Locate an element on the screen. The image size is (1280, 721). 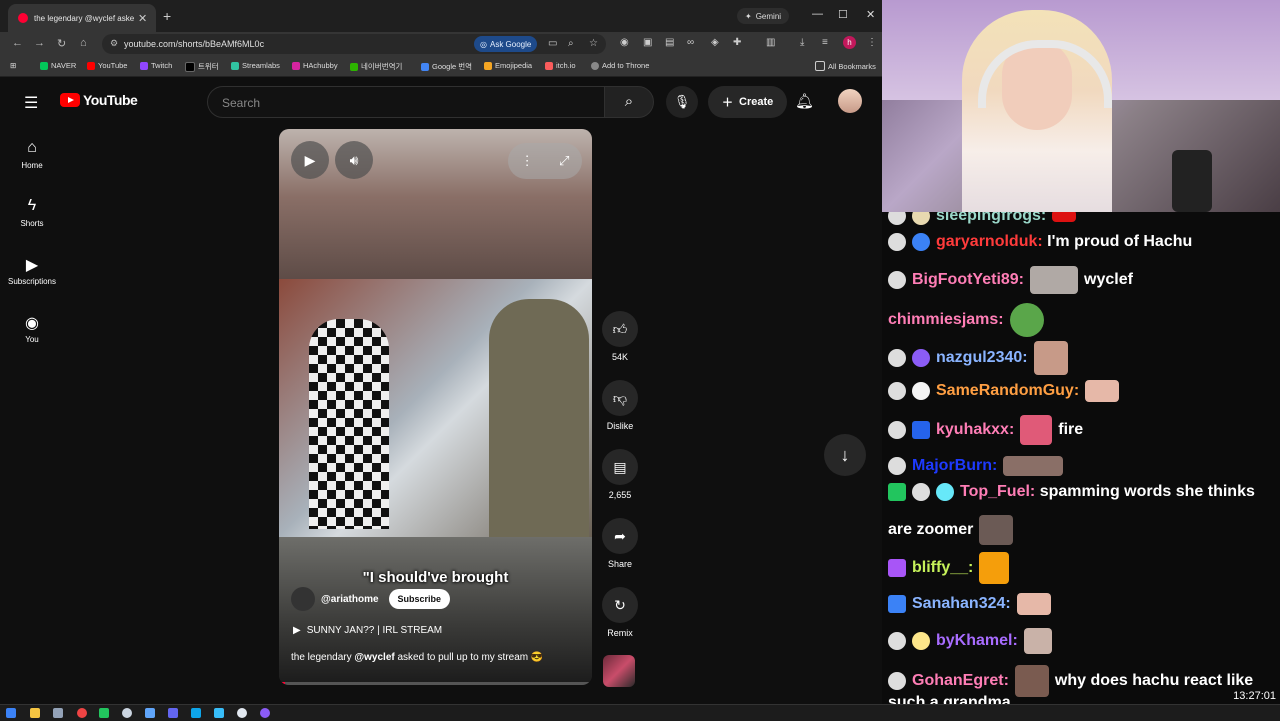
bookmark-item: itch.io is located at coordinates (560, 65).